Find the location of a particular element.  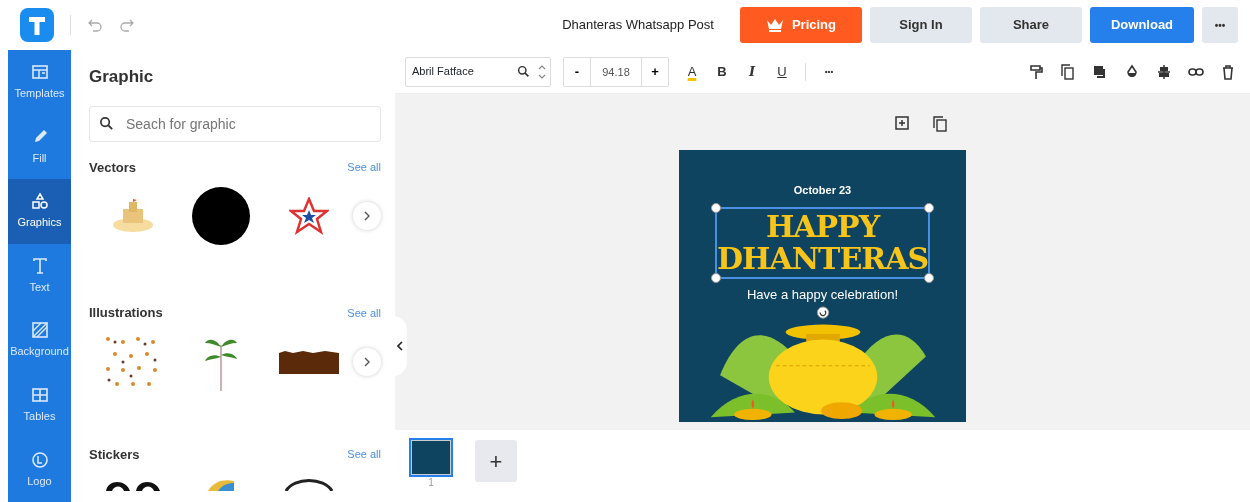

trash-icon is located at coordinates (1228, 71).